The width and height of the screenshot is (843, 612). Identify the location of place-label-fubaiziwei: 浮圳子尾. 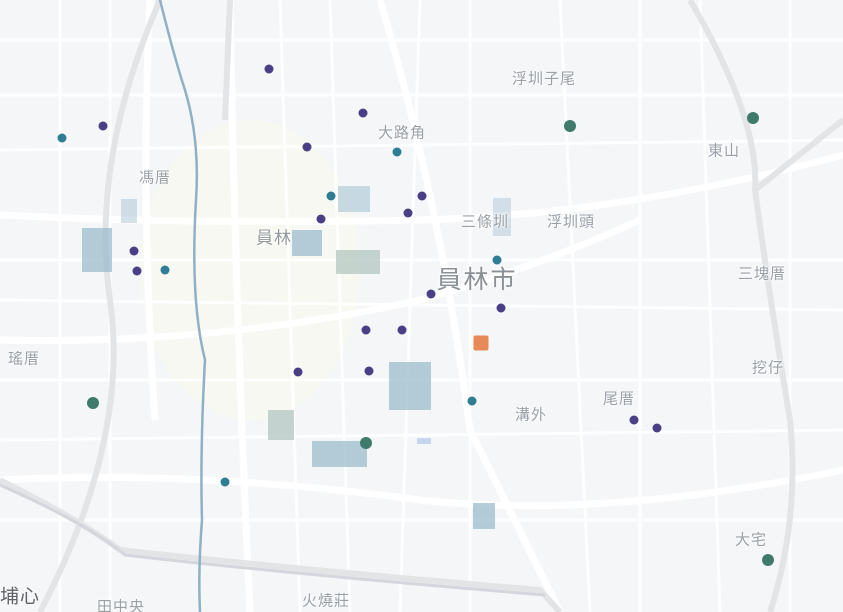
(544, 78).